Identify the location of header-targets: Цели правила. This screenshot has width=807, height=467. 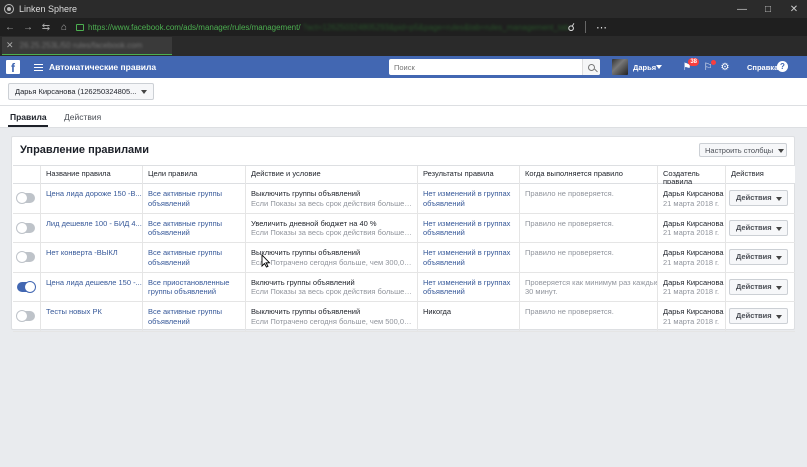
(193, 175).